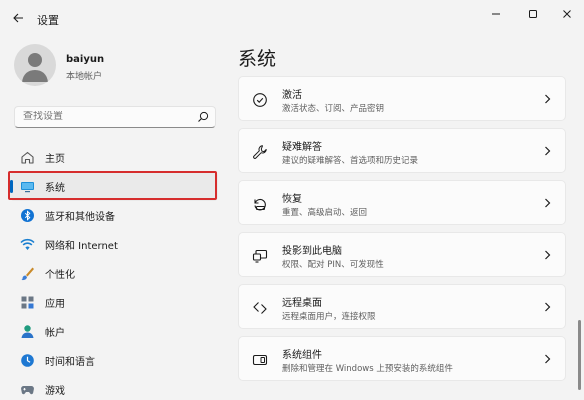 The image size is (584, 400). Describe the element at coordinates (333, 265) in the screenshot. I see `card-description: 权限、配对 PIN、可发现性` at that location.